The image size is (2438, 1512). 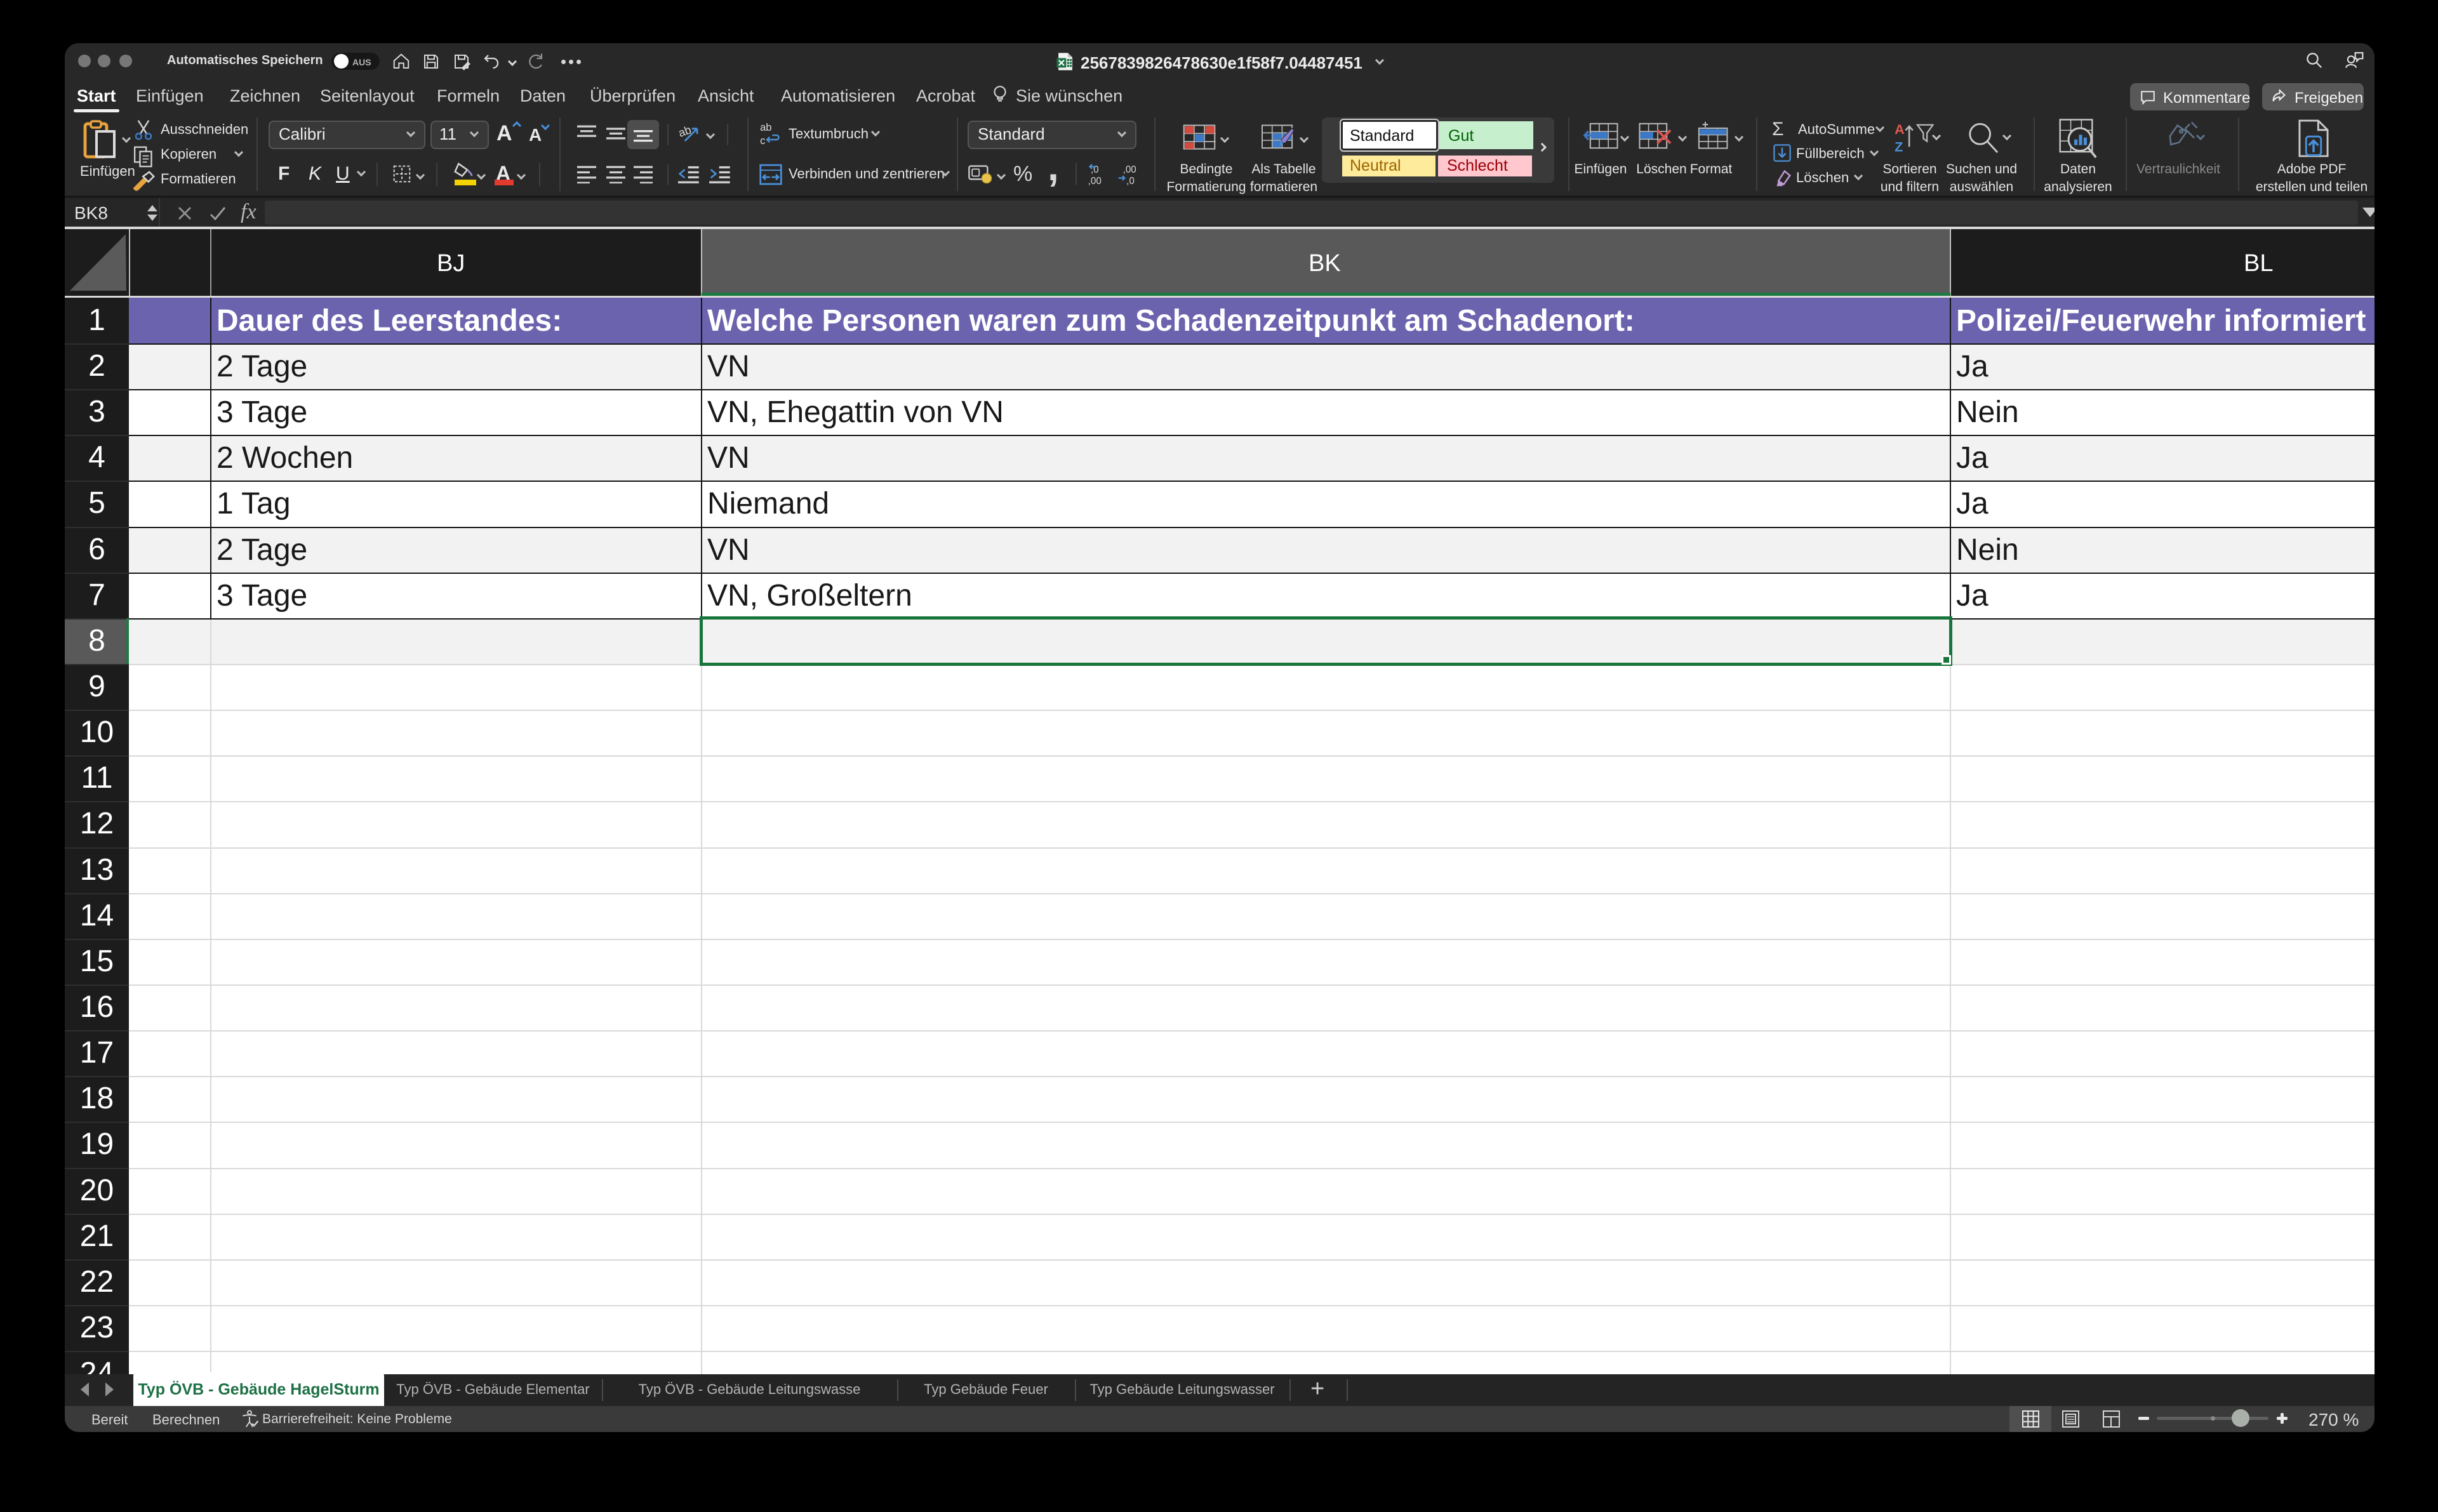 What do you see at coordinates (1900, 129) in the screenshot?
I see `svg-text: A` at bounding box center [1900, 129].